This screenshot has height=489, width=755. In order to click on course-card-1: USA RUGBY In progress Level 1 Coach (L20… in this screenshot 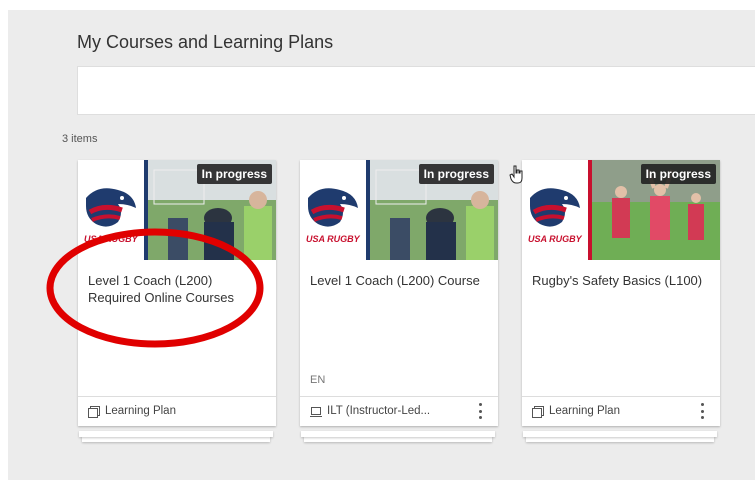, I will do `click(177, 293)`.